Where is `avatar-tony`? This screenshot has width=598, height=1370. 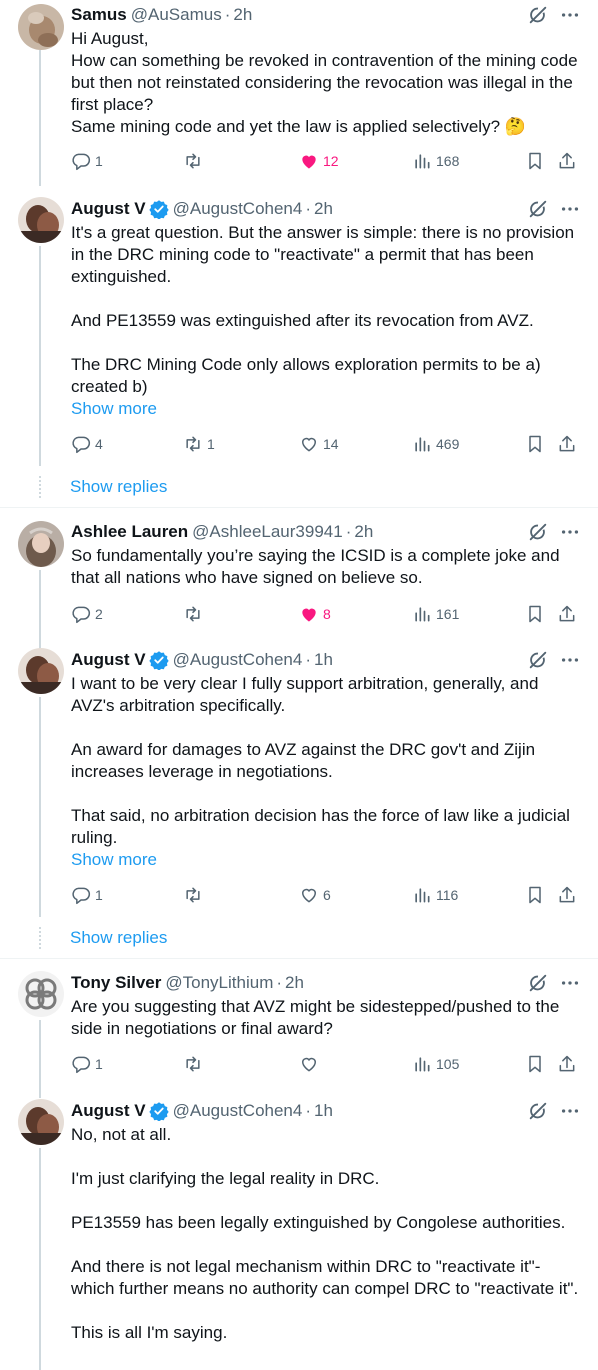
avatar-tony is located at coordinates (41, 994).